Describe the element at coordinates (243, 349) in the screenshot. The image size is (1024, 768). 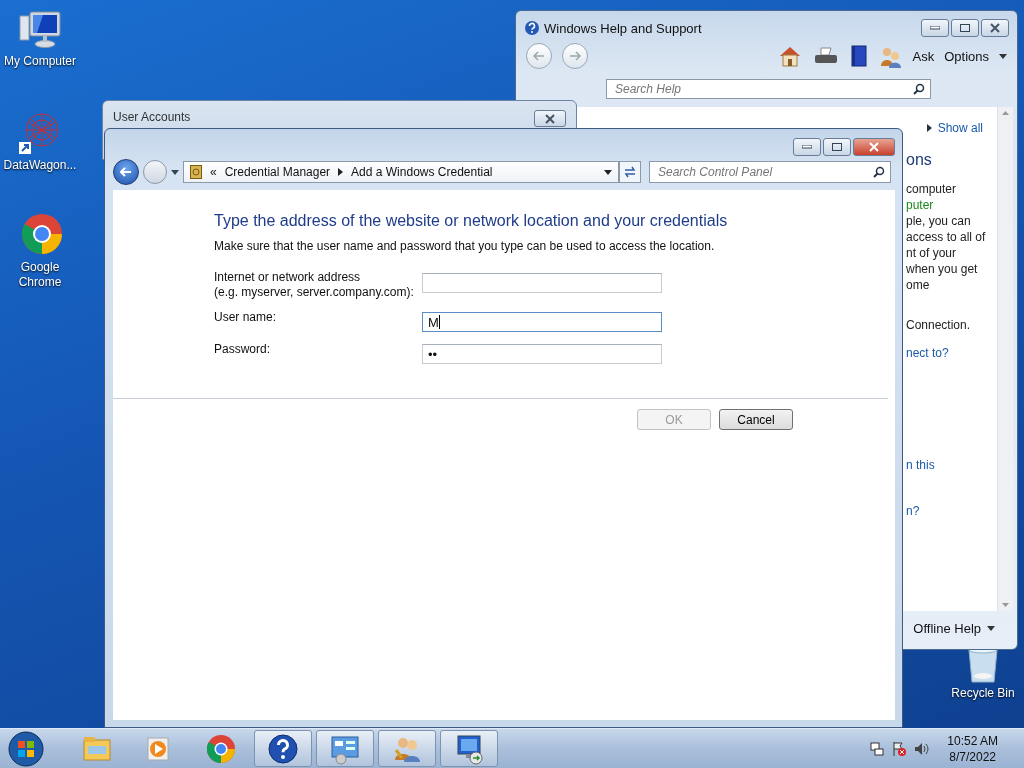
I see `field-label: Password:` at that location.